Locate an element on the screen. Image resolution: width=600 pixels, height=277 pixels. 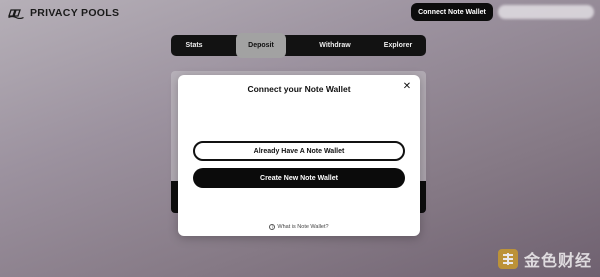
tab-withdraw: Withdraw is located at coordinates (335, 45).